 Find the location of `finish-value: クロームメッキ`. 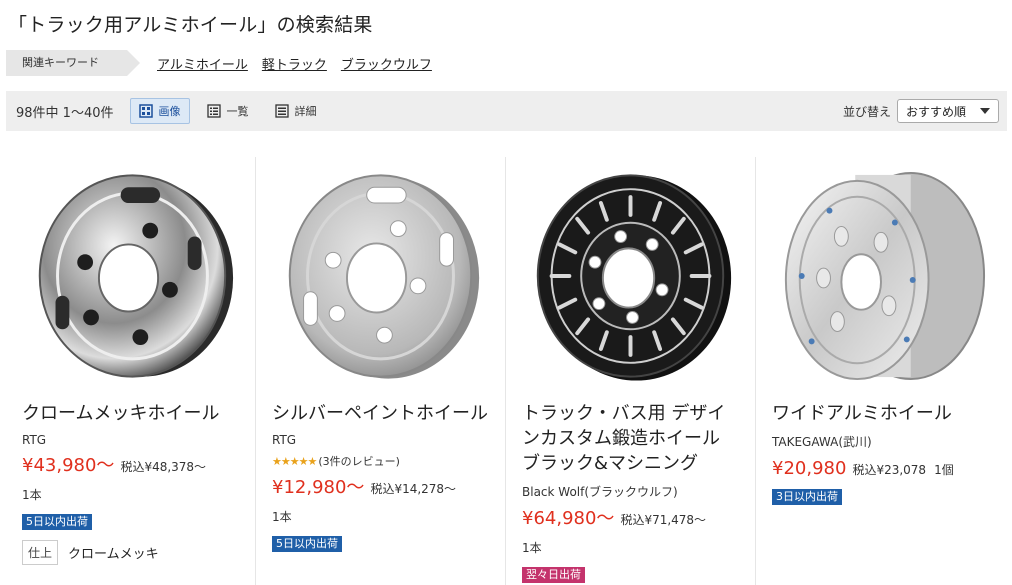

finish-value: クロームメッキ is located at coordinates (113, 554).